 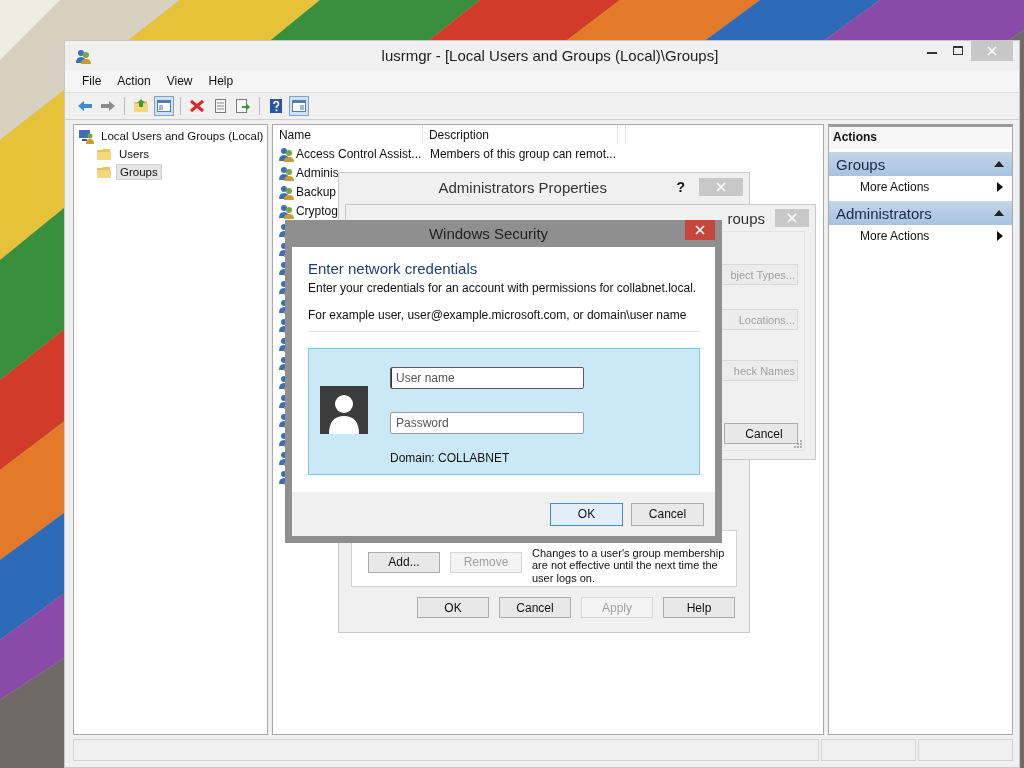 What do you see at coordinates (920, 138) in the screenshot?
I see `actions-header: Actions` at bounding box center [920, 138].